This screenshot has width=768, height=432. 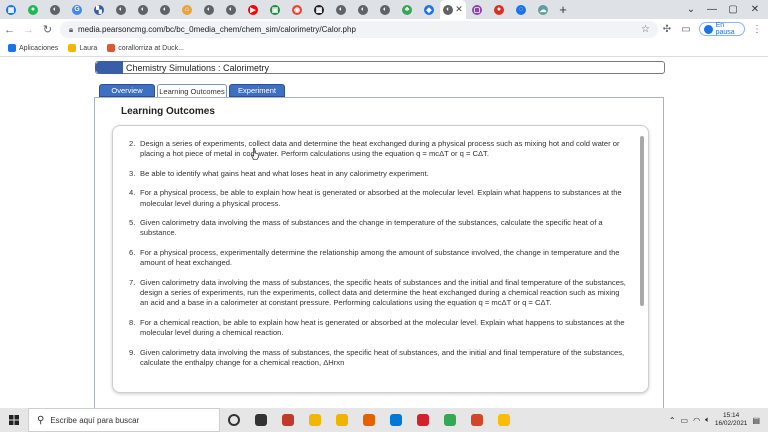 What do you see at coordinates (132, 322) in the screenshot?
I see `outcome-number: 8.` at bounding box center [132, 322].